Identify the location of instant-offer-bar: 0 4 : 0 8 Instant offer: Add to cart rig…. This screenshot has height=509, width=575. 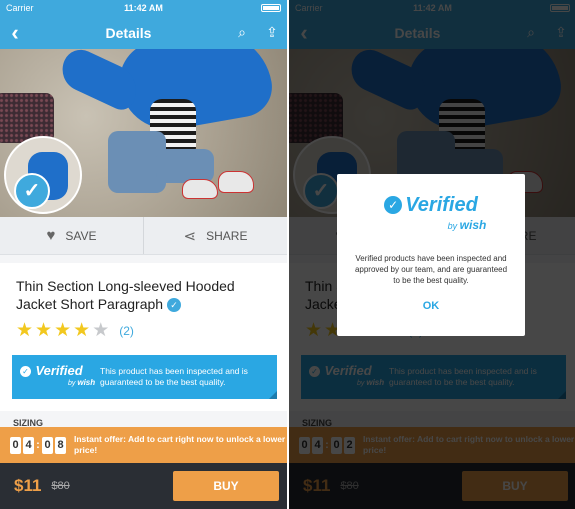
(143, 448).